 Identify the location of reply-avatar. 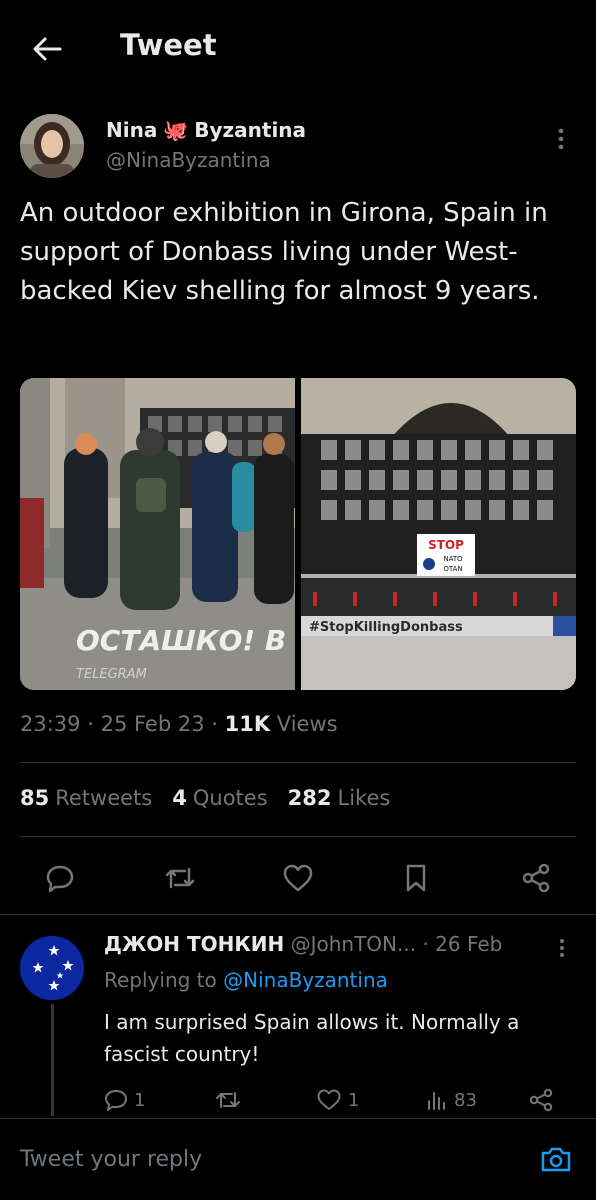
(52, 968).